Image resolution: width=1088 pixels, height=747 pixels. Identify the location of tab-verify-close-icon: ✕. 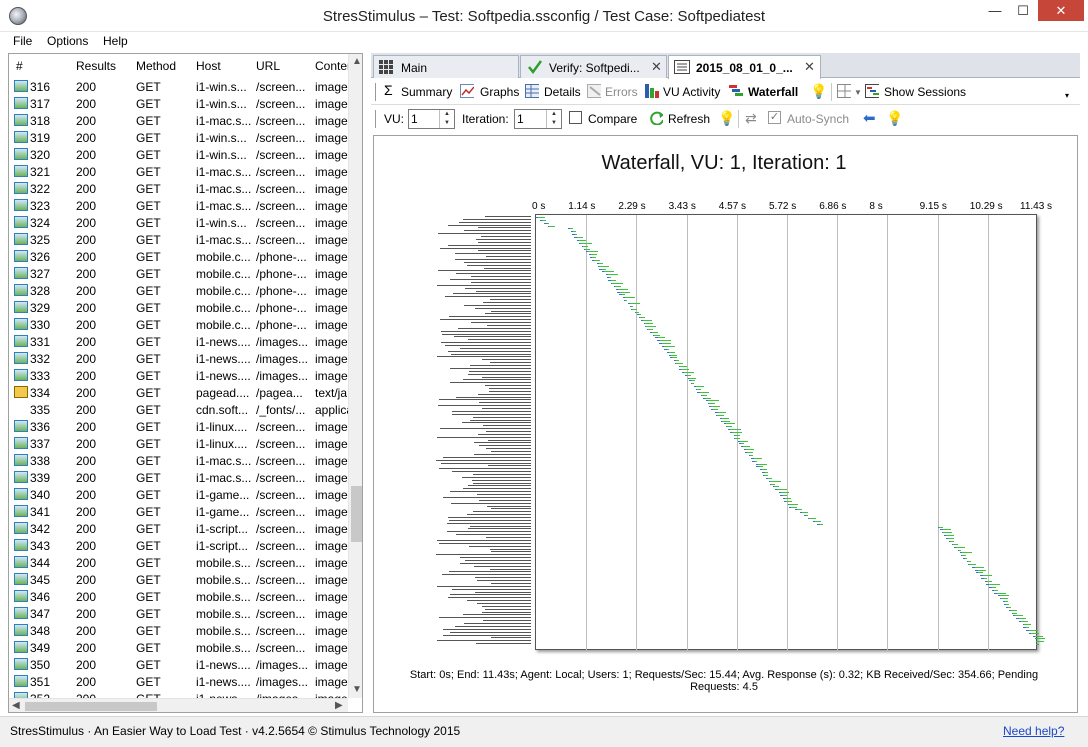
(656, 67).